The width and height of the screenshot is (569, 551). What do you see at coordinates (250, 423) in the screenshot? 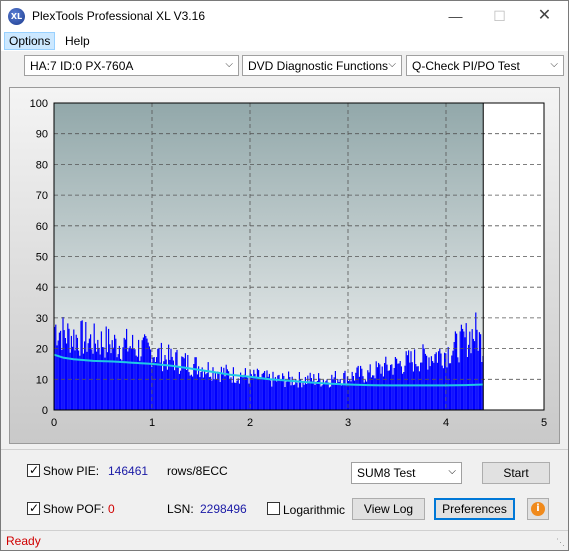
I see `x-tick-label: 2` at bounding box center [250, 423].